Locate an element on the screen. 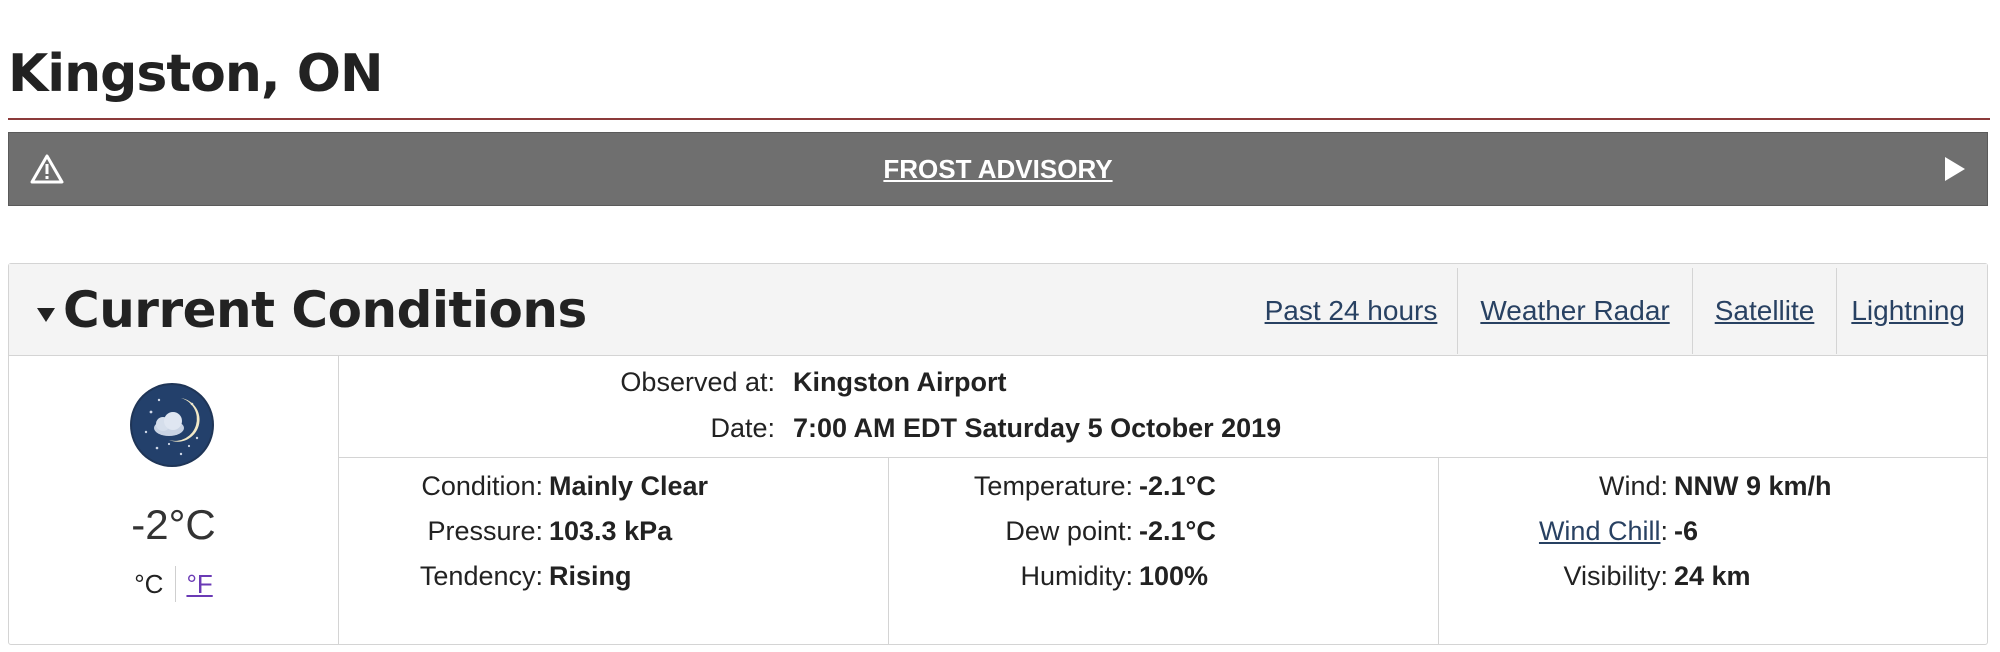 The height and width of the screenshot is (652, 2000). observed-at-value: Kingston Airport is located at coordinates (900, 382).